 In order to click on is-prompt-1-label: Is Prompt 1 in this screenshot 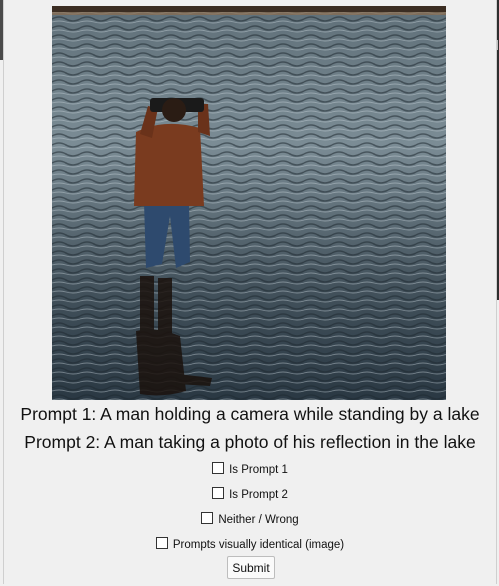, I will do `click(258, 470)`.